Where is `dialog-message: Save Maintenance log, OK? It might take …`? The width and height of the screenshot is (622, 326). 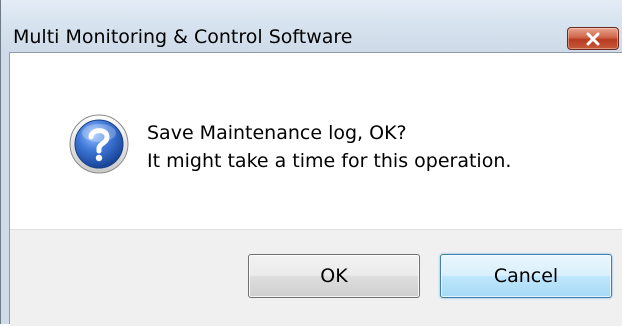 dialog-message: Save Maintenance log, OK? It might take … is located at coordinates (329, 147).